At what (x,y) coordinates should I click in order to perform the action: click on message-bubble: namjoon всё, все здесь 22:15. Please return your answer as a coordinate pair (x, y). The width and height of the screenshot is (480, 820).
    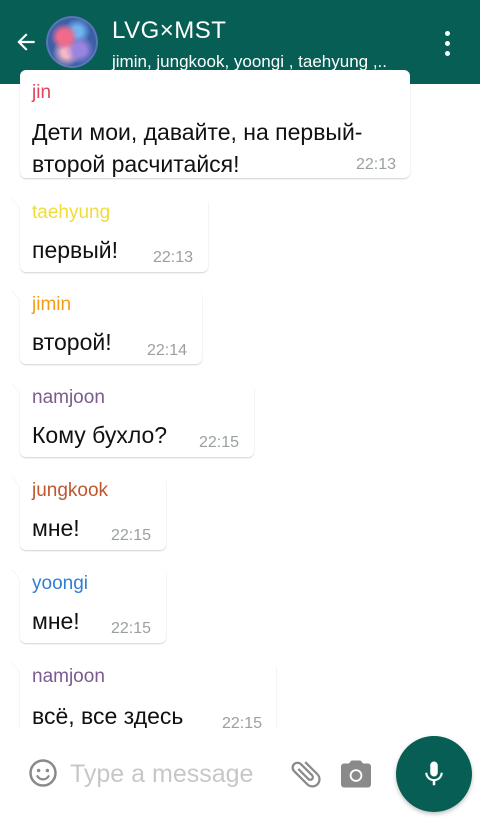
    Looking at the image, I should click on (144, 699).